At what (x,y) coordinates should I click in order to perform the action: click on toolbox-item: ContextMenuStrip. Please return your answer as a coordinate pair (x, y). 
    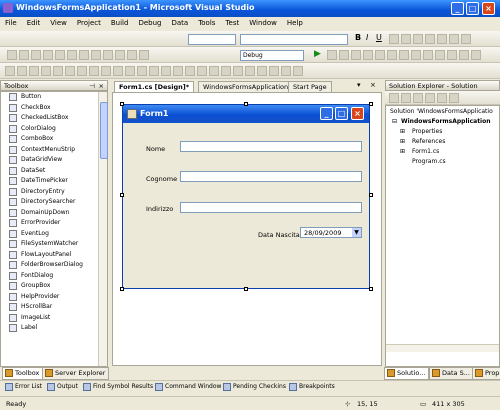
    Looking at the image, I should click on (54, 150).